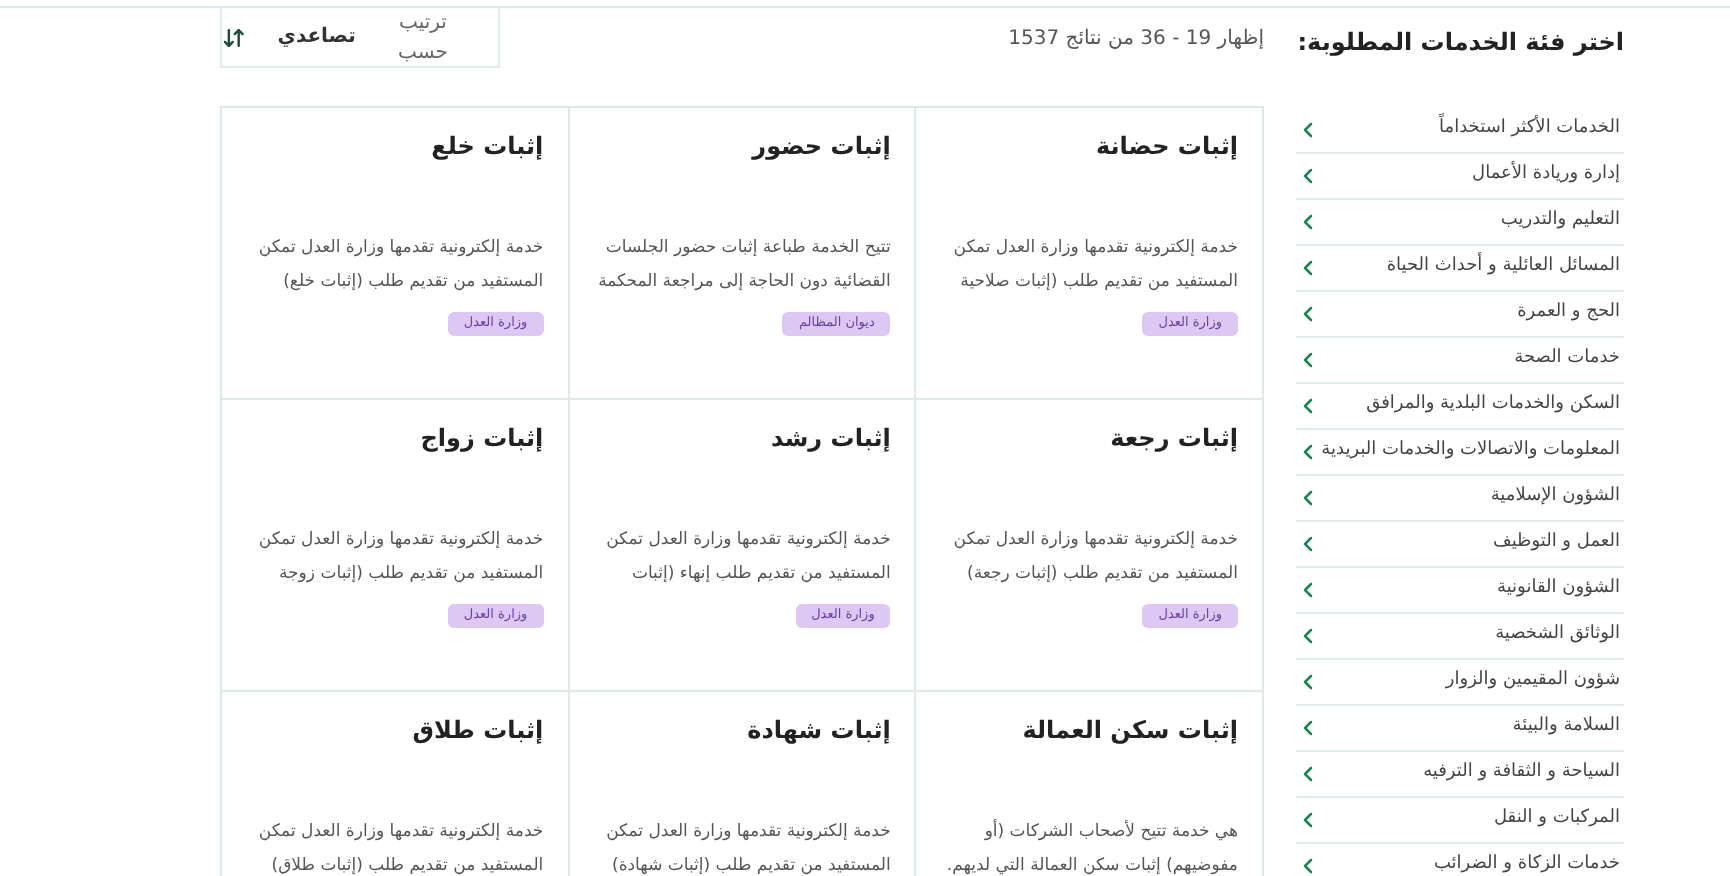 The image size is (1730, 876). I want to click on card-title: إثبات خلع, so click(486, 147).